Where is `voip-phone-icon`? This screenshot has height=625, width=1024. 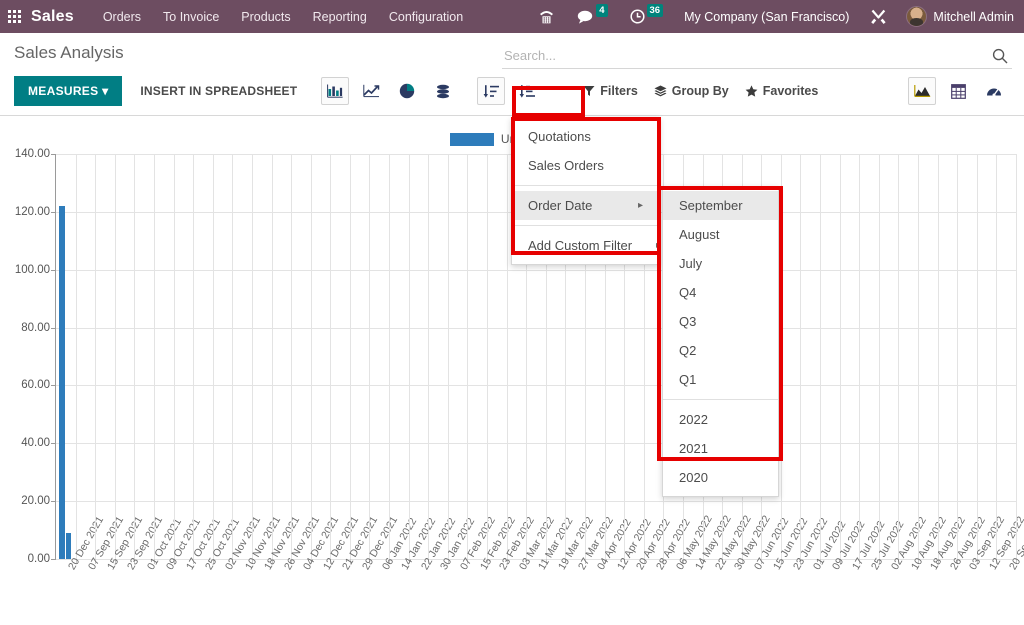
voip-phone-icon is located at coordinates (546, 16).